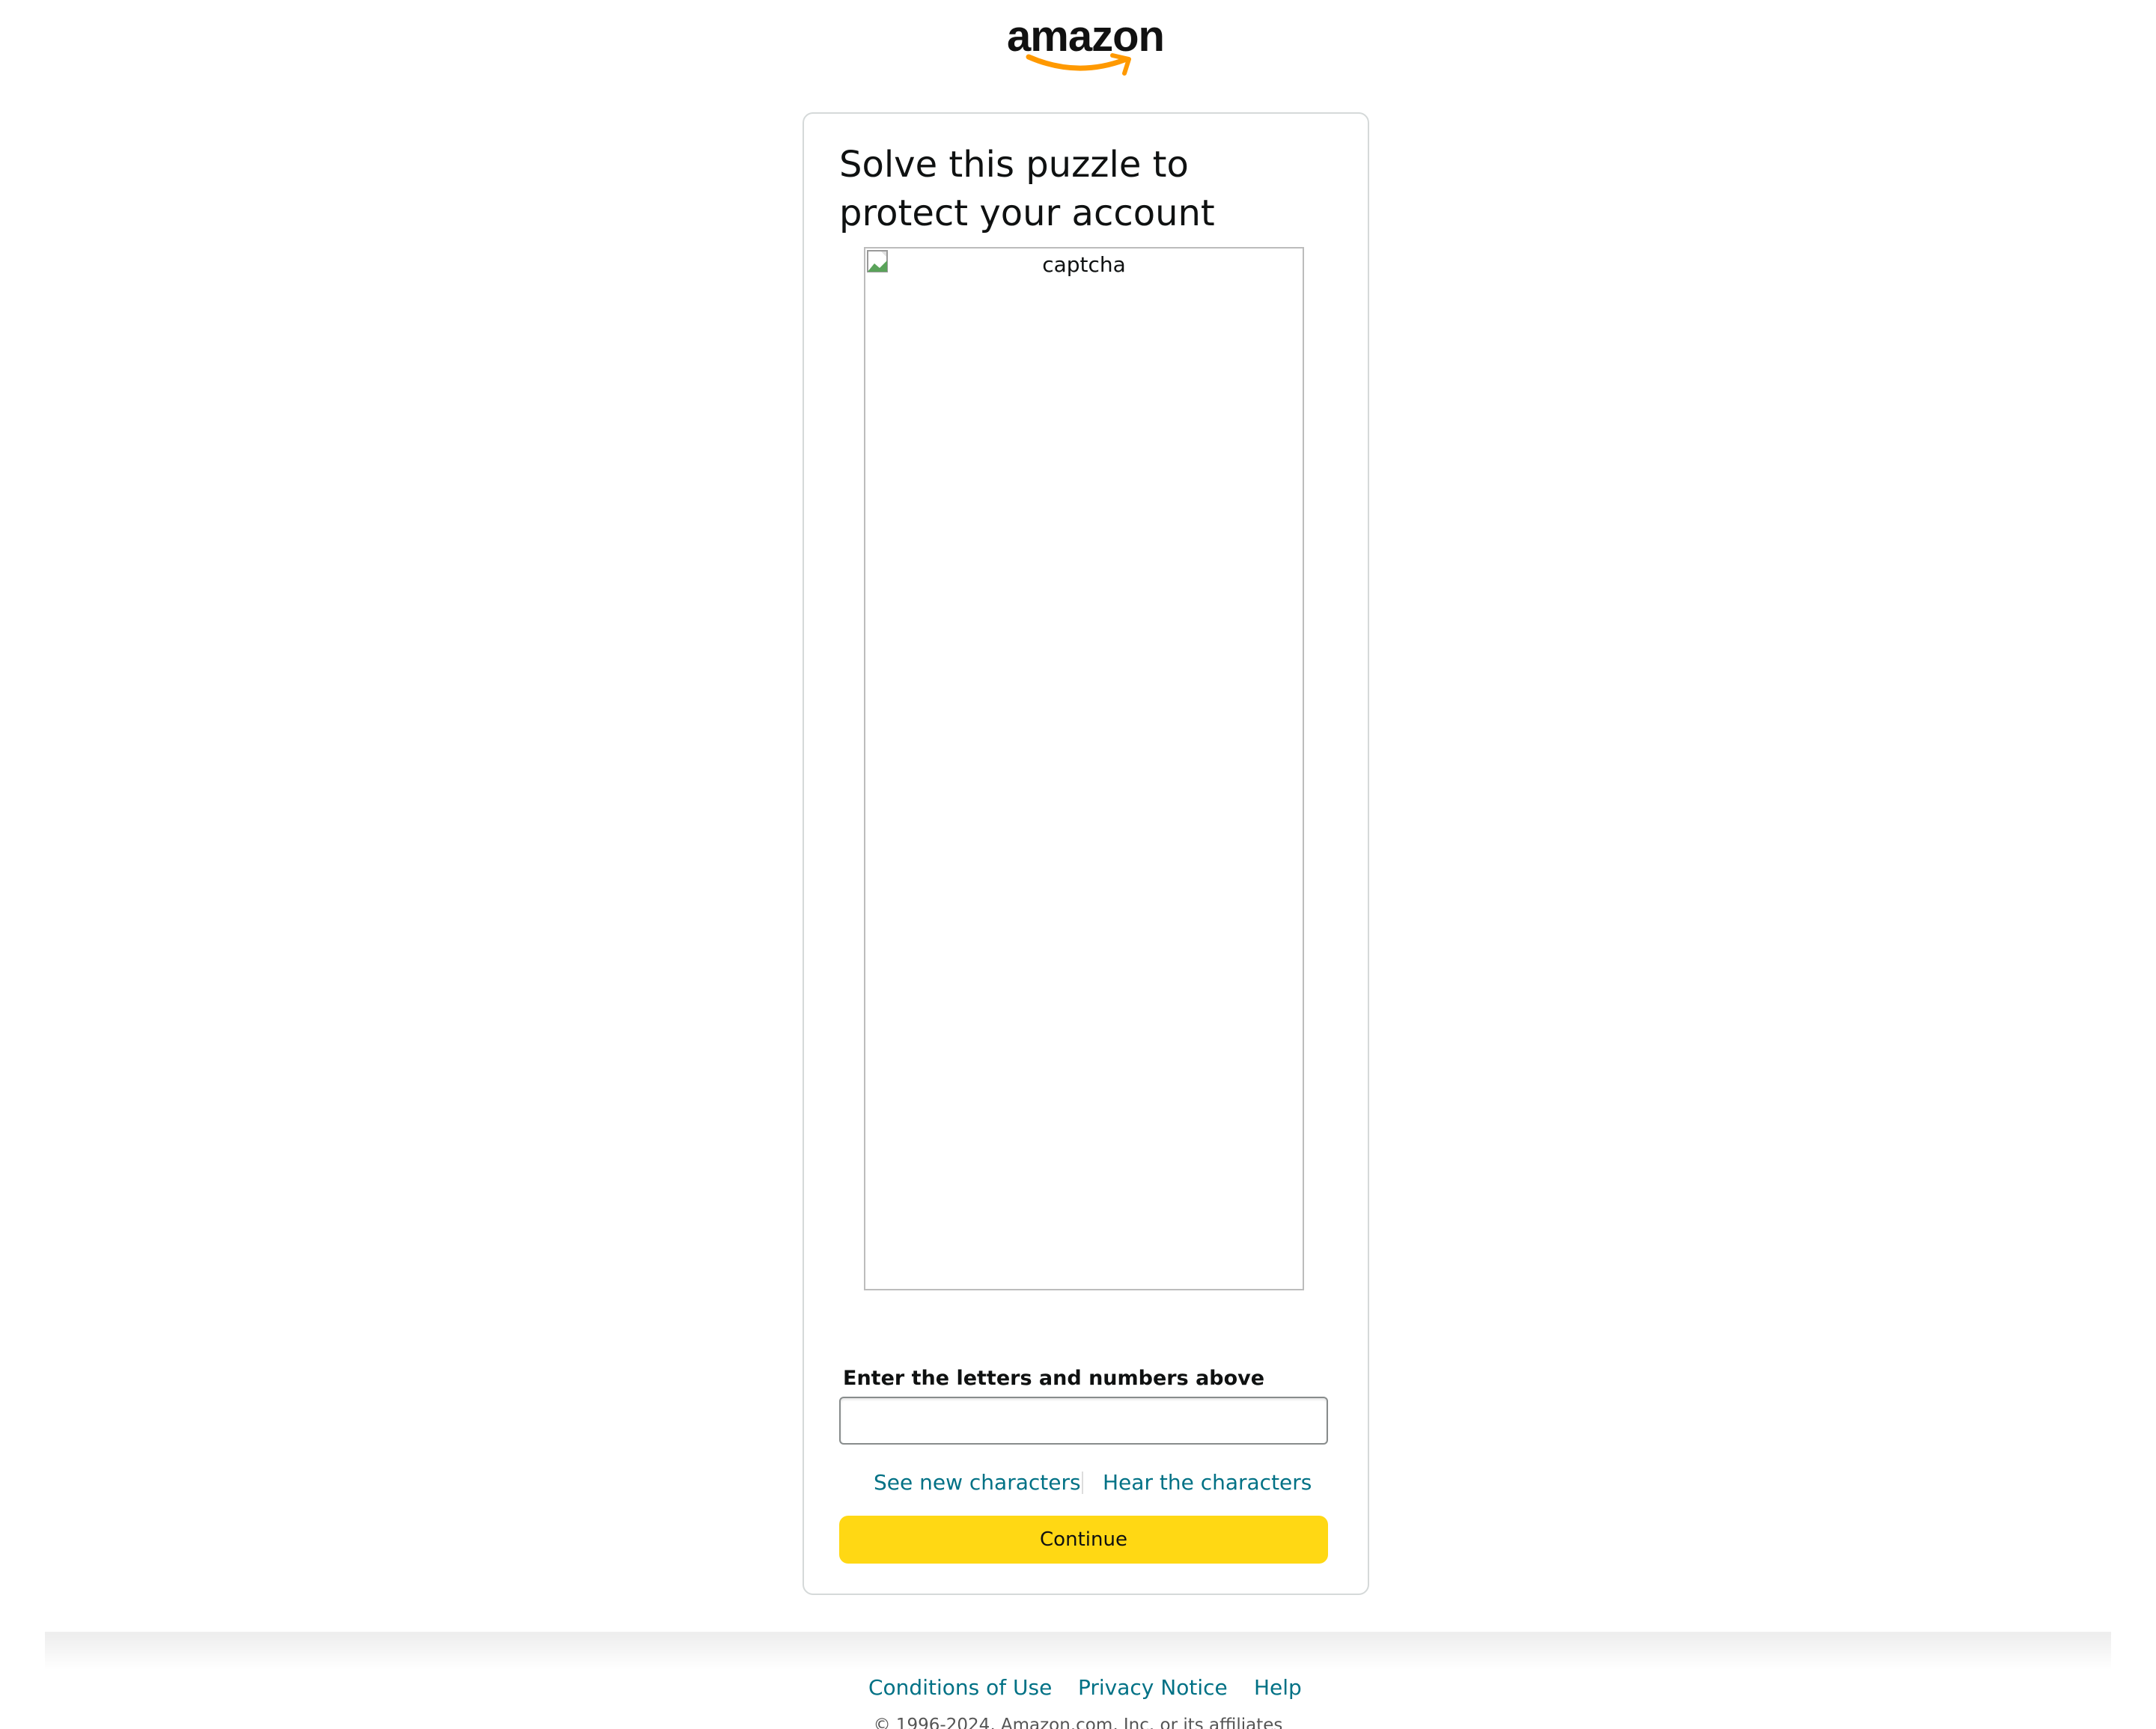 Image resolution: width=2156 pixels, height=1729 pixels. I want to click on captcha-input, so click(1083, 1421).